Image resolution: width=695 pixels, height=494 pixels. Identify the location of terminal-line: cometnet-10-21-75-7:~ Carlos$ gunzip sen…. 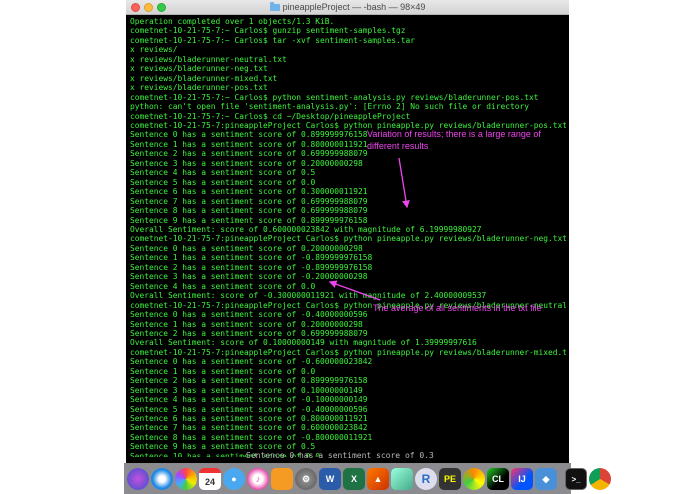
(348, 30).